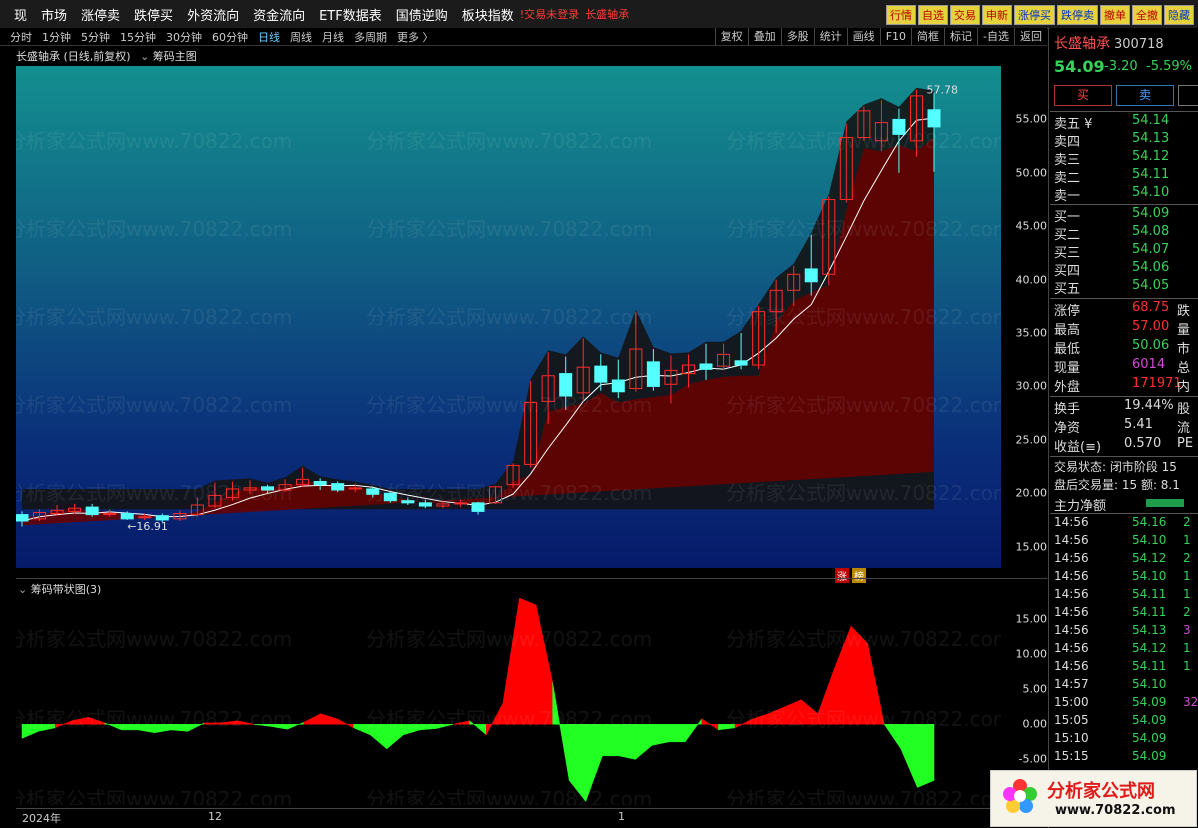 This screenshot has height=828, width=1198. I want to click on stat-extra: 股, so click(1184, 409).